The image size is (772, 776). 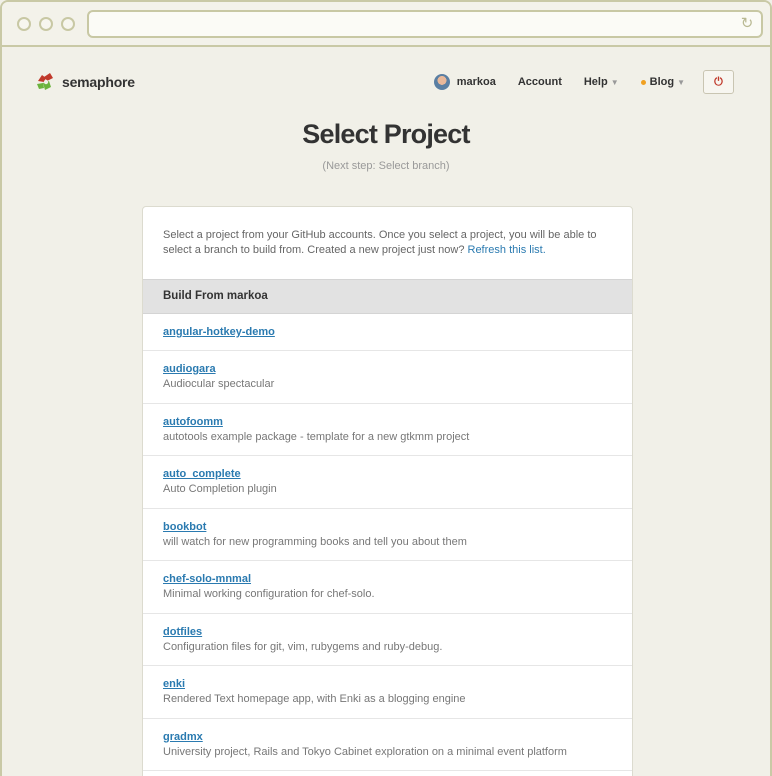 What do you see at coordinates (387, 737) in the screenshot?
I see `project-name-link: gradmx` at bounding box center [387, 737].